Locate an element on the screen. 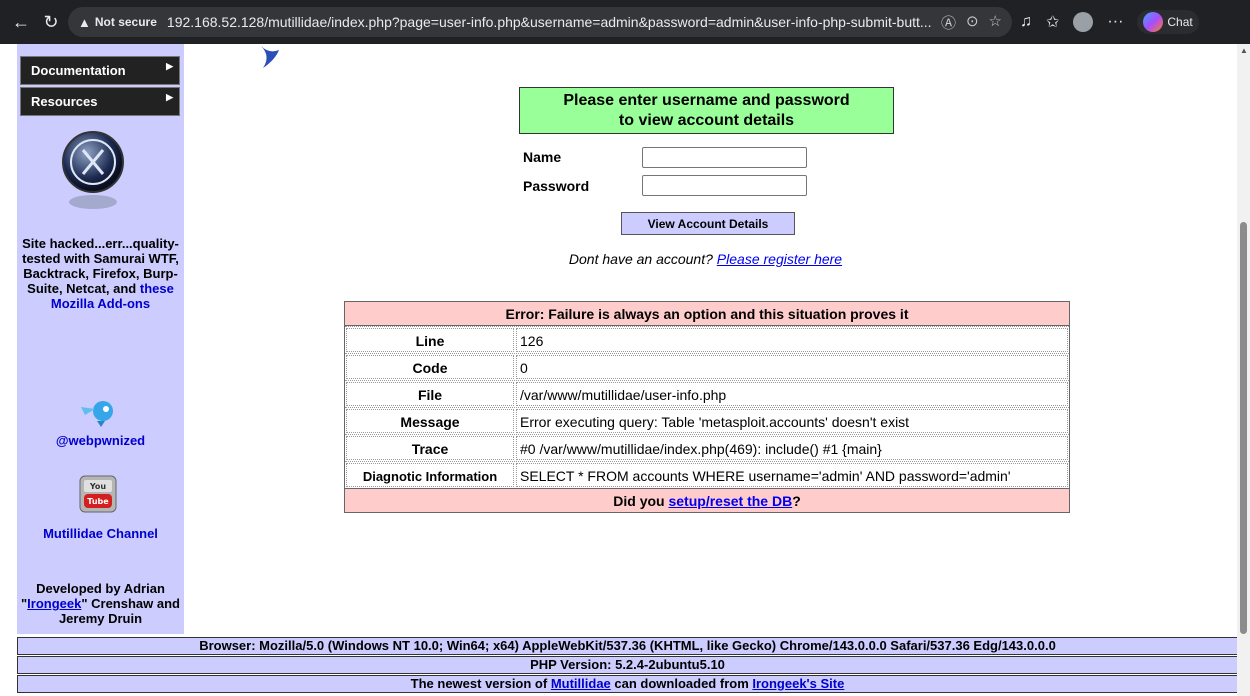  security-label: Not secure is located at coordinates (125, 22).